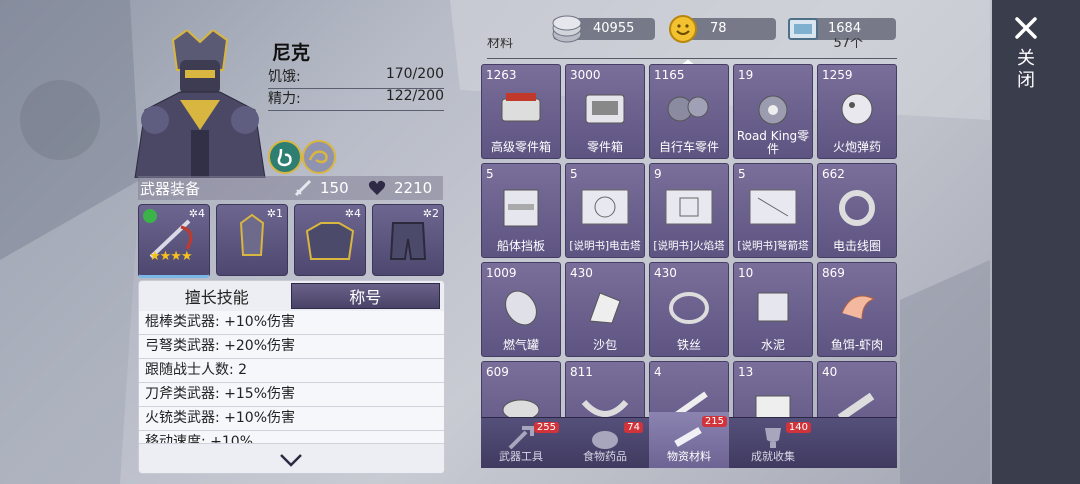 The height and width of the screenshot is (484, 1080). What do you see at coordinates (284, 77) in the screenshot?
I see `stat-label: 饥饿:` at bounding box center [284, 77].